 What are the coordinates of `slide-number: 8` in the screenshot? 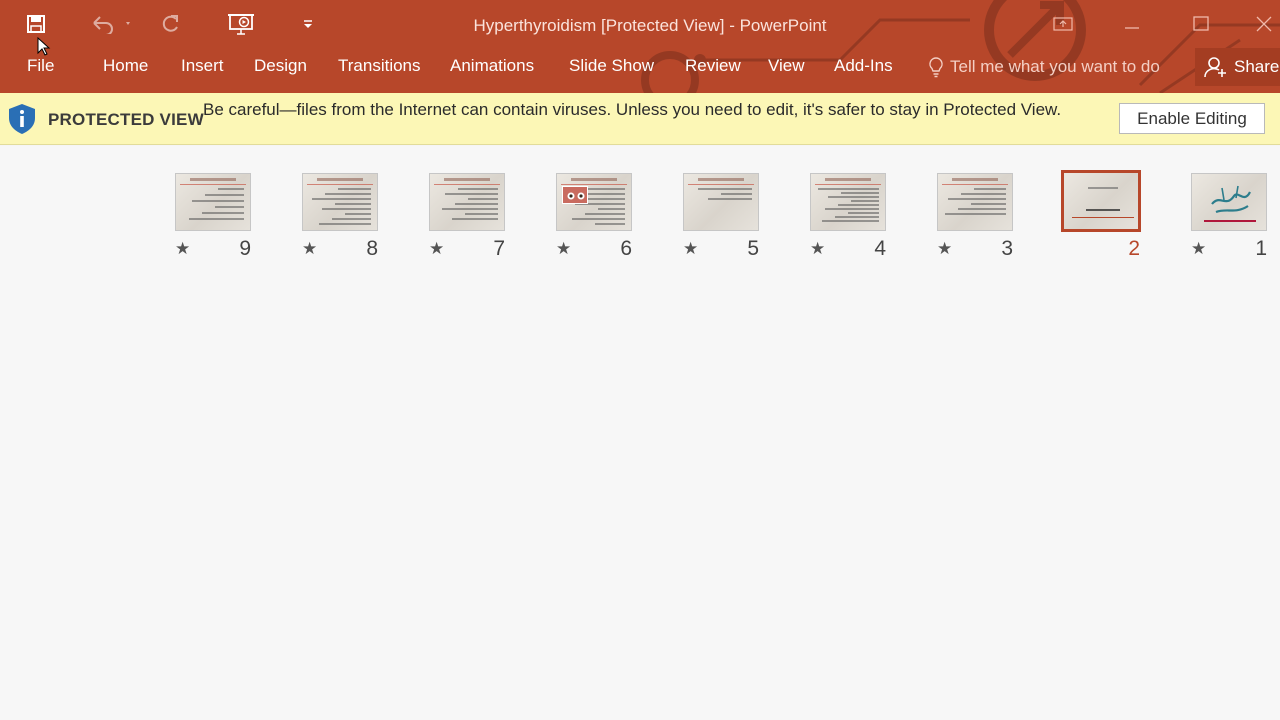 It's located at (372, 248).